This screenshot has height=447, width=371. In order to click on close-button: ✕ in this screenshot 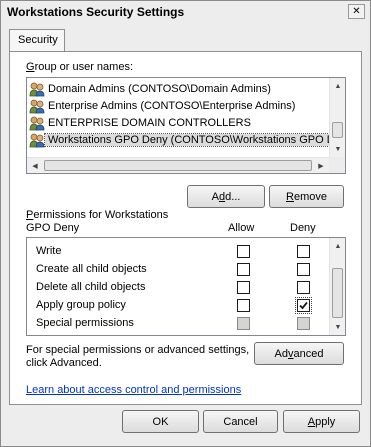, I will do `click(356, 11)`.